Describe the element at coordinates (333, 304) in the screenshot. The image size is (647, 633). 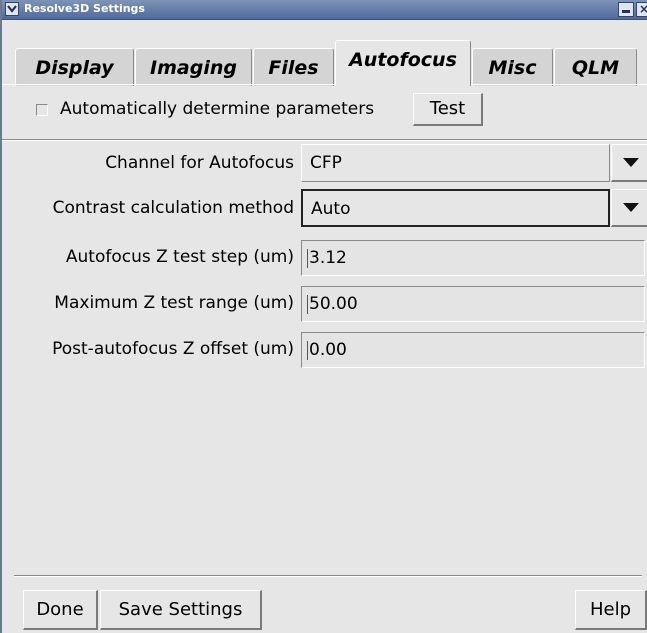
I see `z-range-value: 50.00` at that location.